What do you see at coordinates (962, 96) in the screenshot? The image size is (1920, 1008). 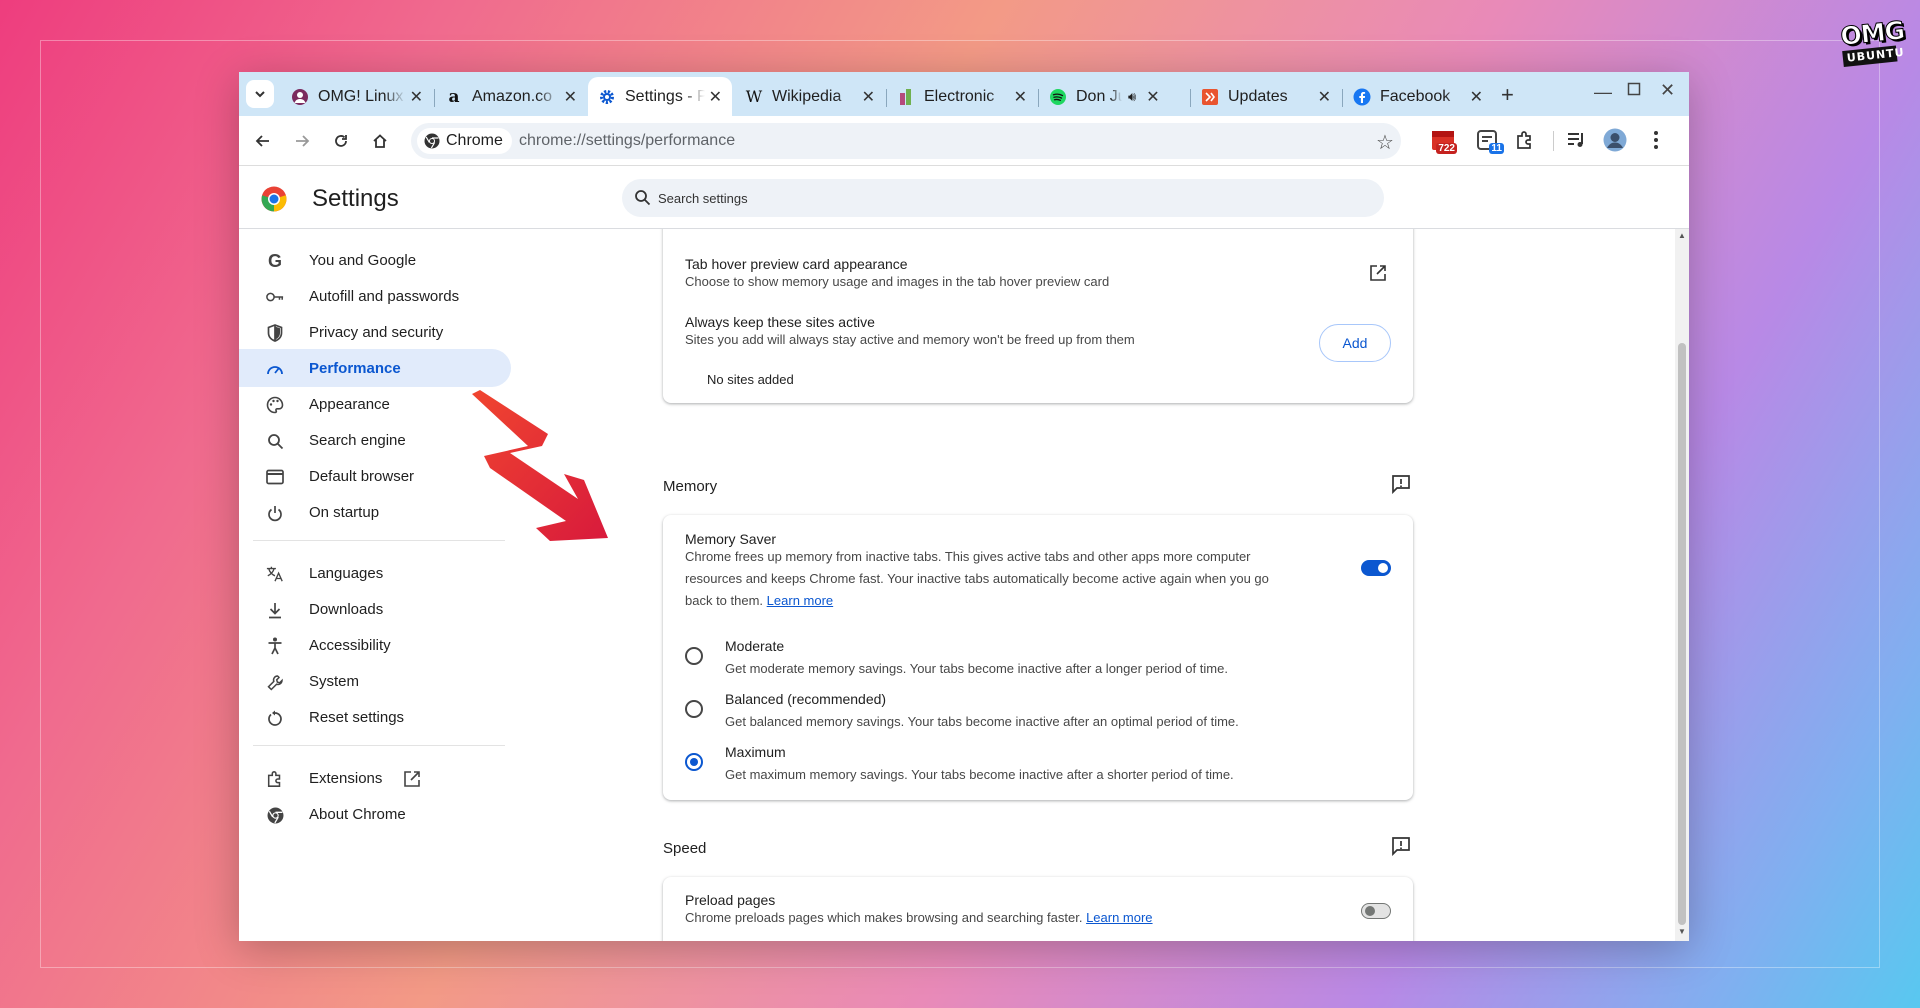 I see `tab-electronic: Electronic ✕` at bounding box center [962, 96].